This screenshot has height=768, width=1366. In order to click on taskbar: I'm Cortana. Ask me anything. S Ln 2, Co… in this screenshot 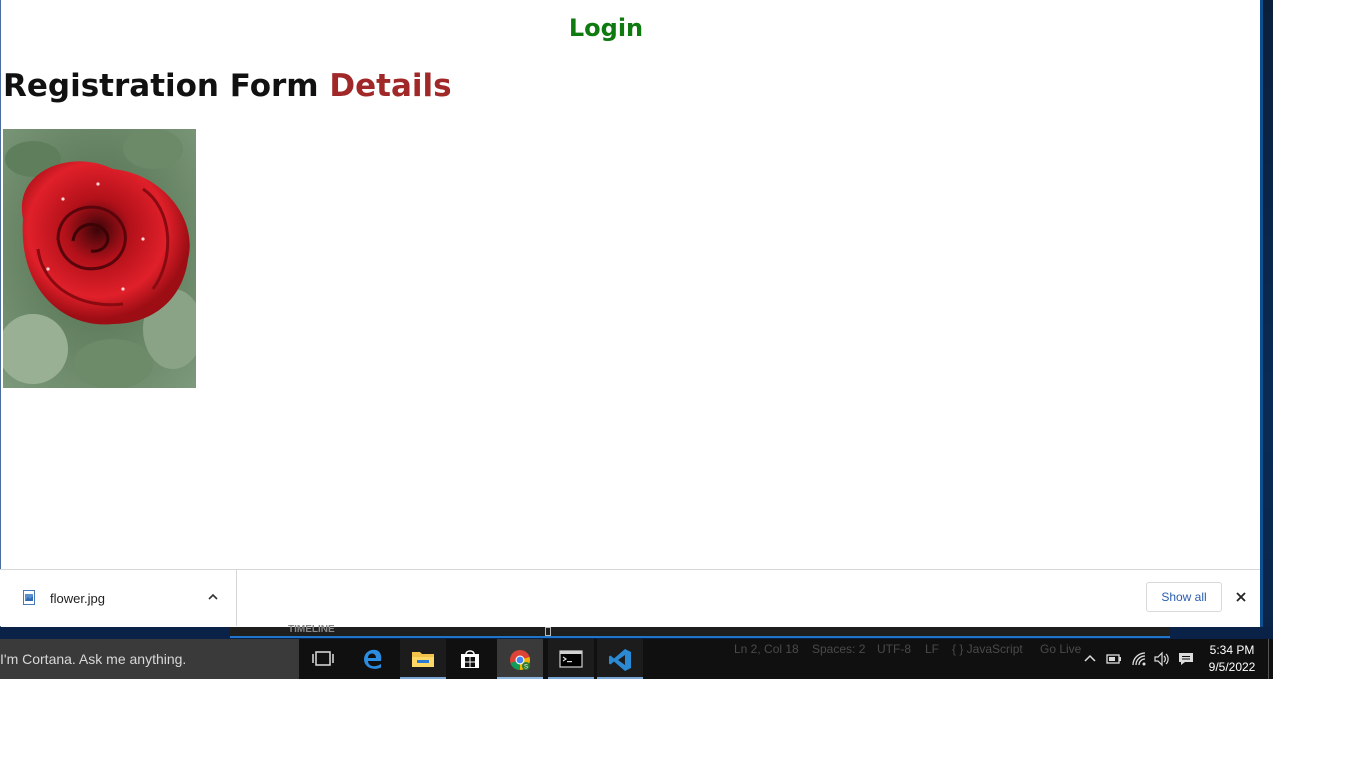, I will do `click(636, 659)`.